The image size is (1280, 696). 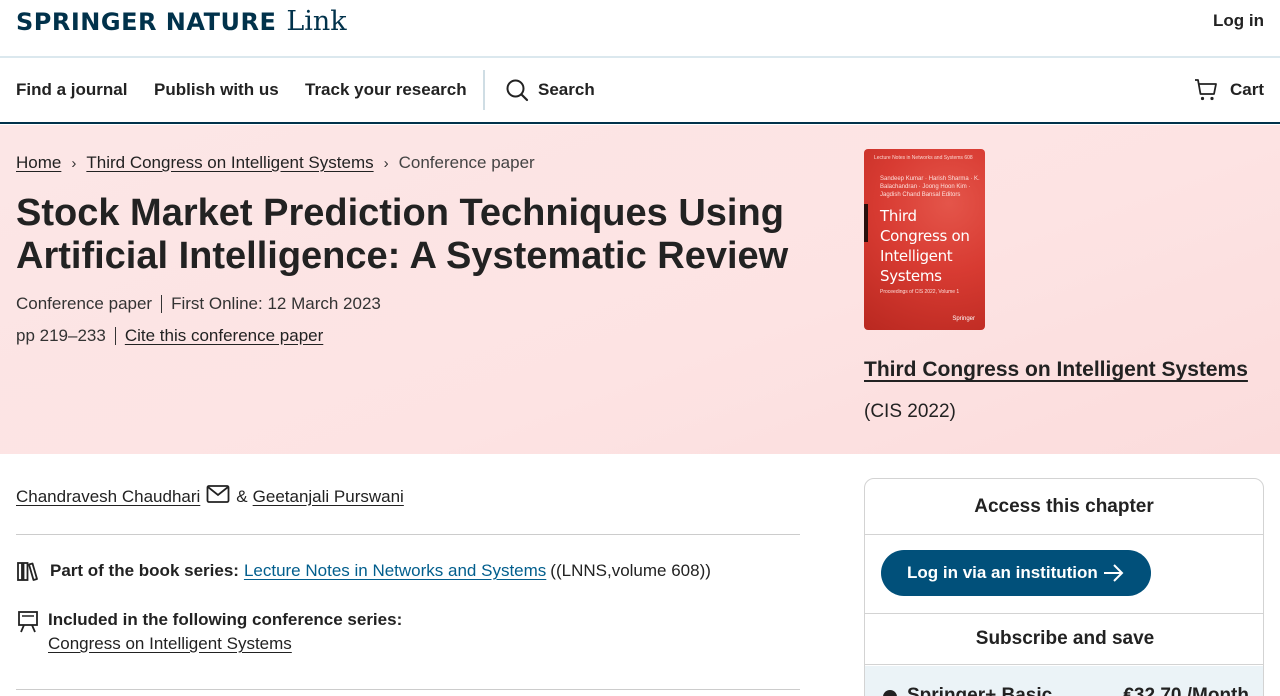 I want to click on cover-stripe, so click(x=866, y=223).